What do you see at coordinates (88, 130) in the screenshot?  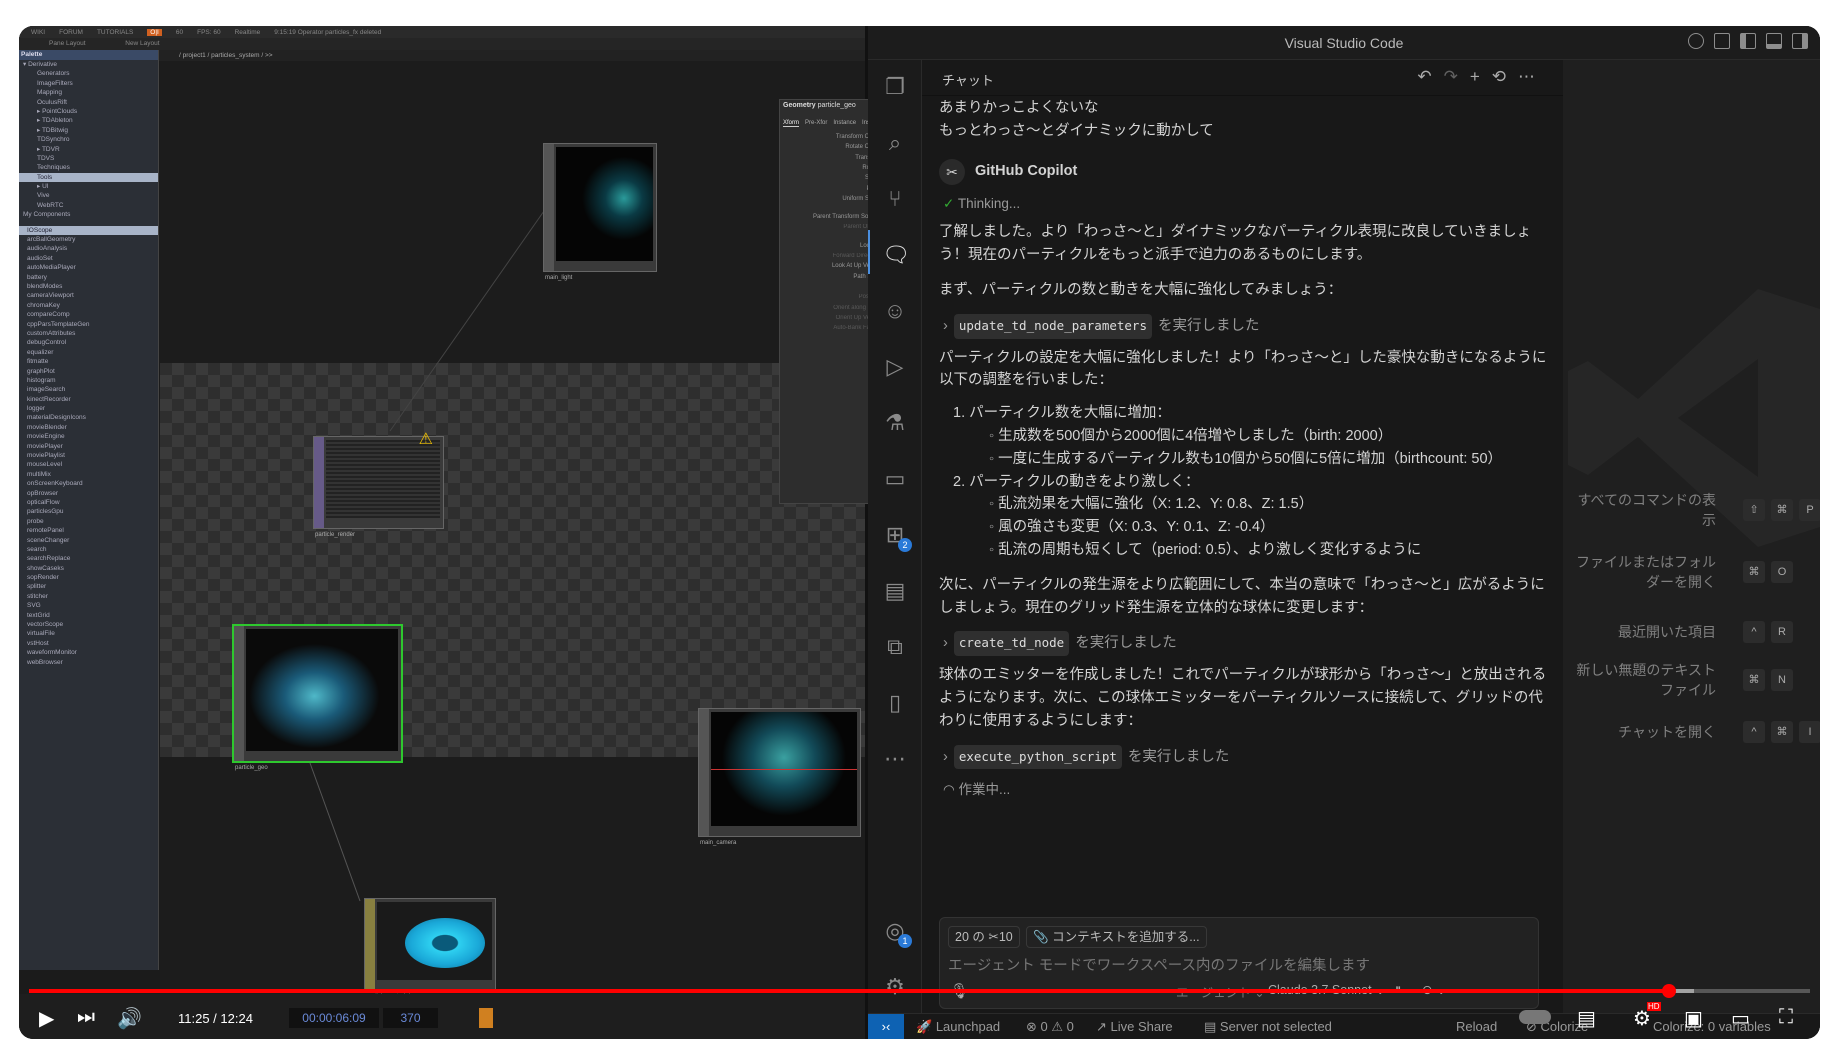 I see `palette-item: ▸ TDBitwig` at bounding box center [88, 130].